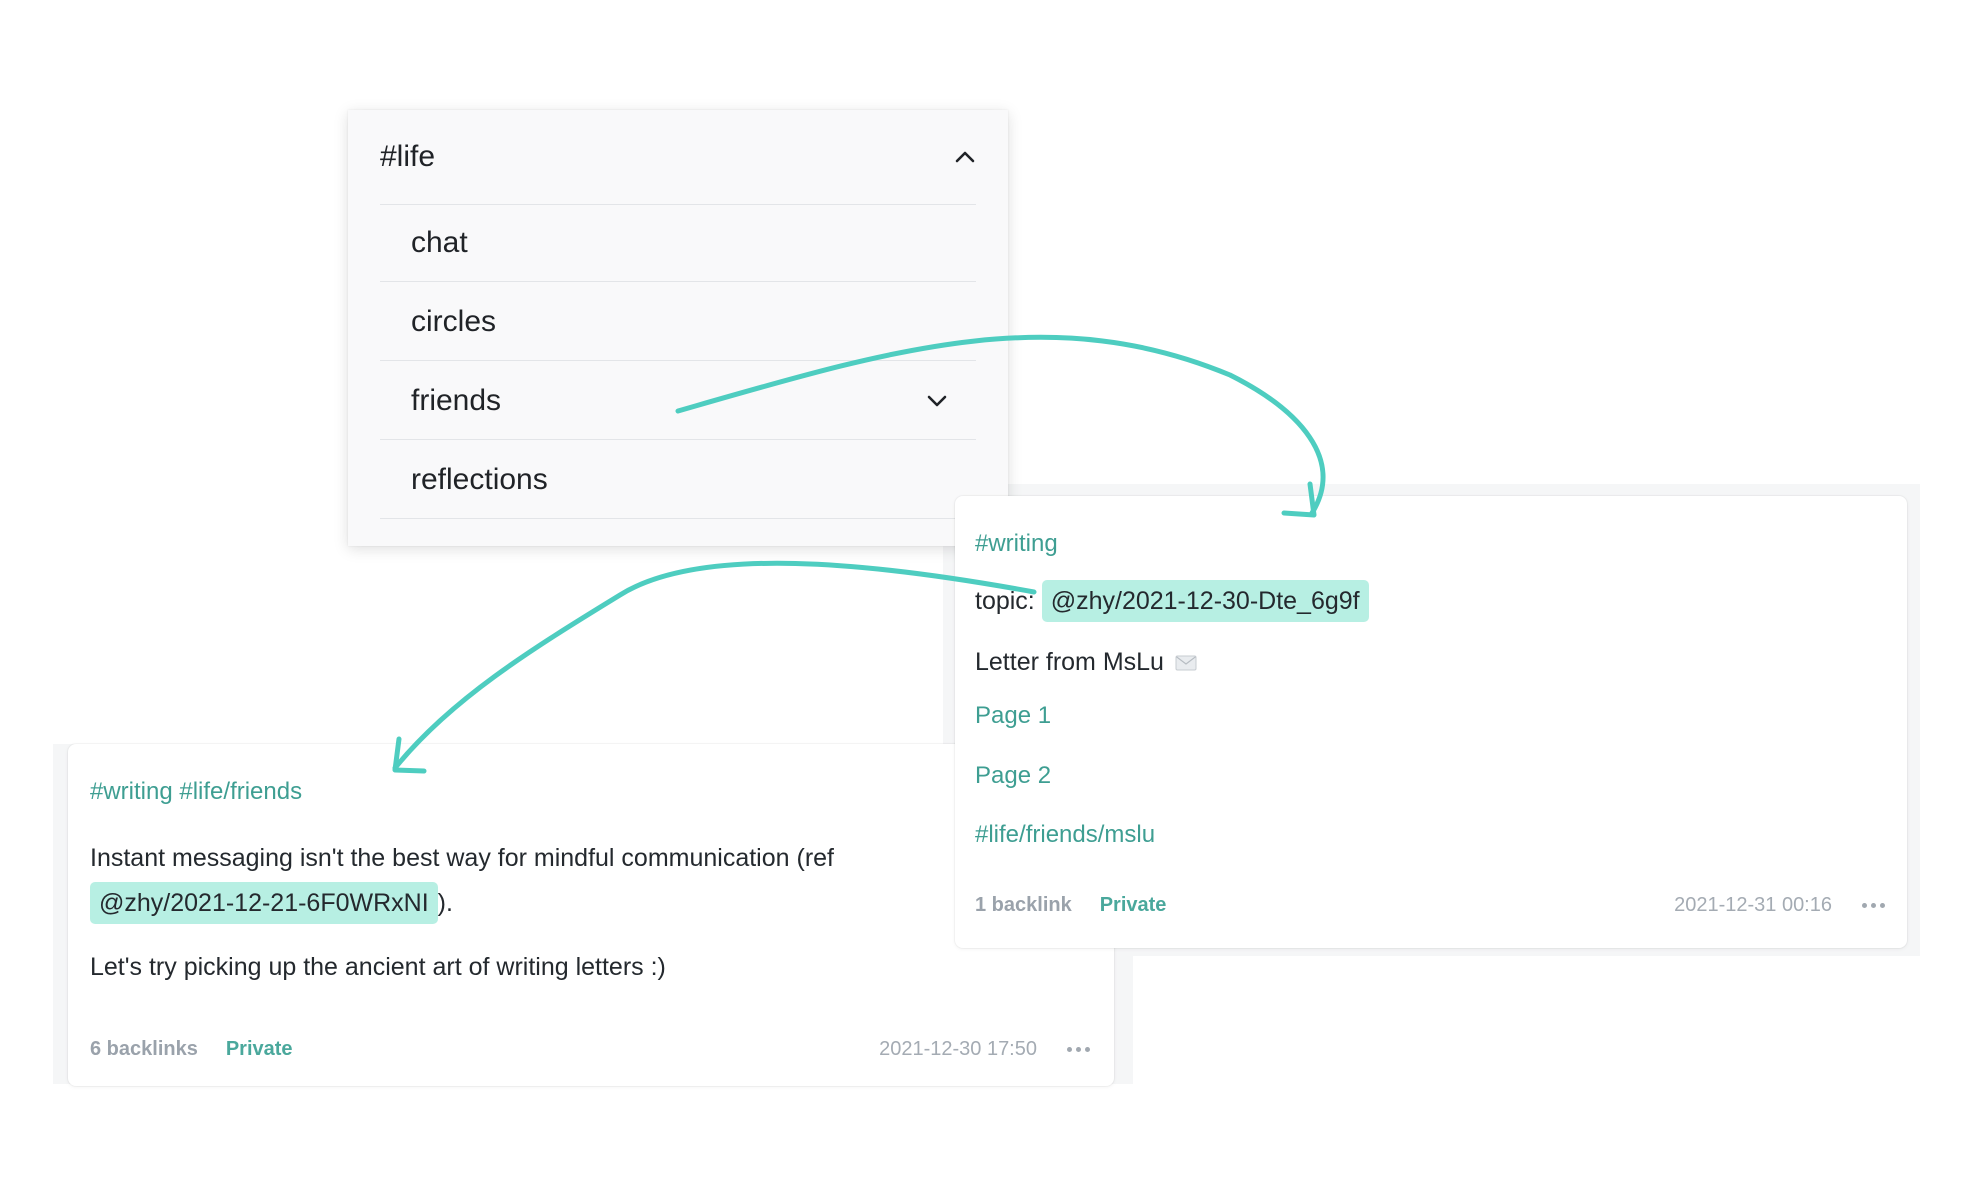  I want to click on memo-tags: #writing #life/friends, so click(196, 791).